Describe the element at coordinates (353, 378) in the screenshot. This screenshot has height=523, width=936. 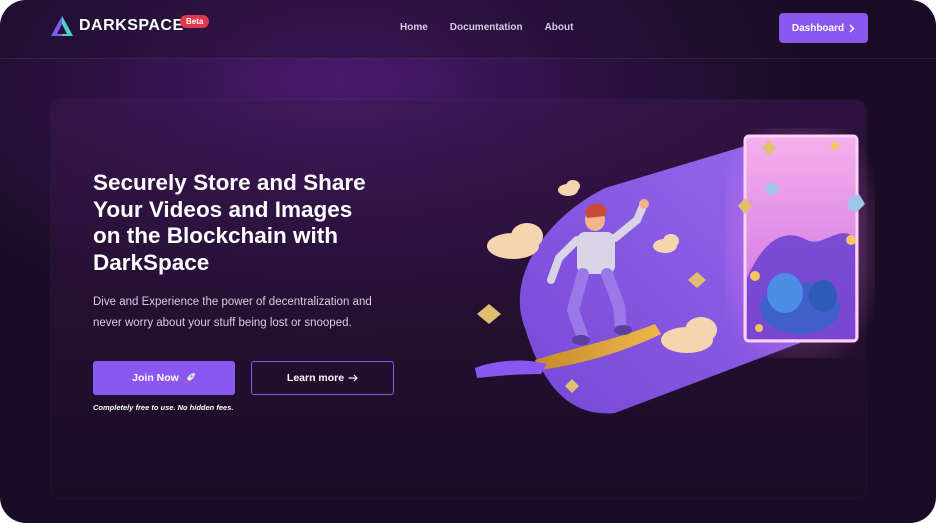
I see `arrow-right-icon` at that location.